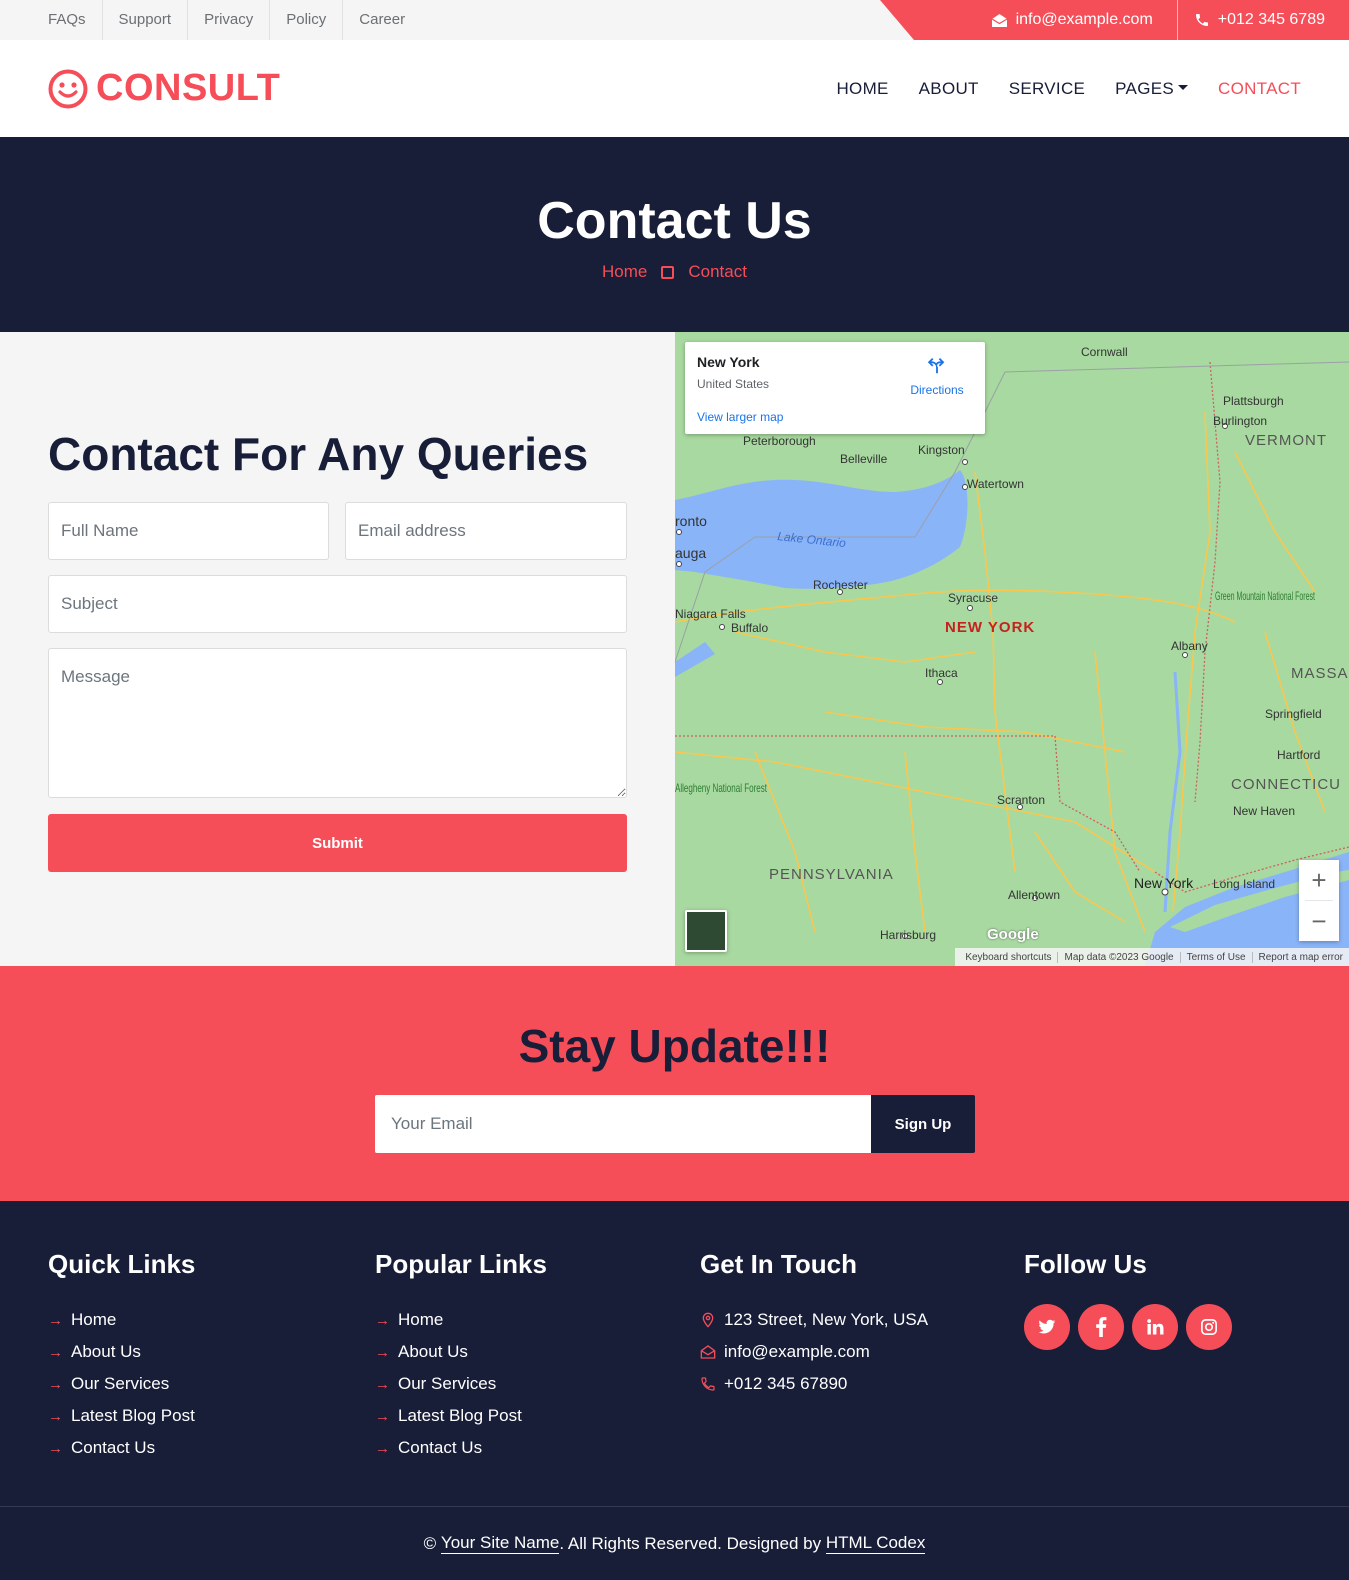 Image resolution: width=1349 pixels, height=1580 pixels. What do you see at coordinates (740, 417) in the screenshot?
I see `view-larger-map-link: View larger map` at bounding box center [740, 417].